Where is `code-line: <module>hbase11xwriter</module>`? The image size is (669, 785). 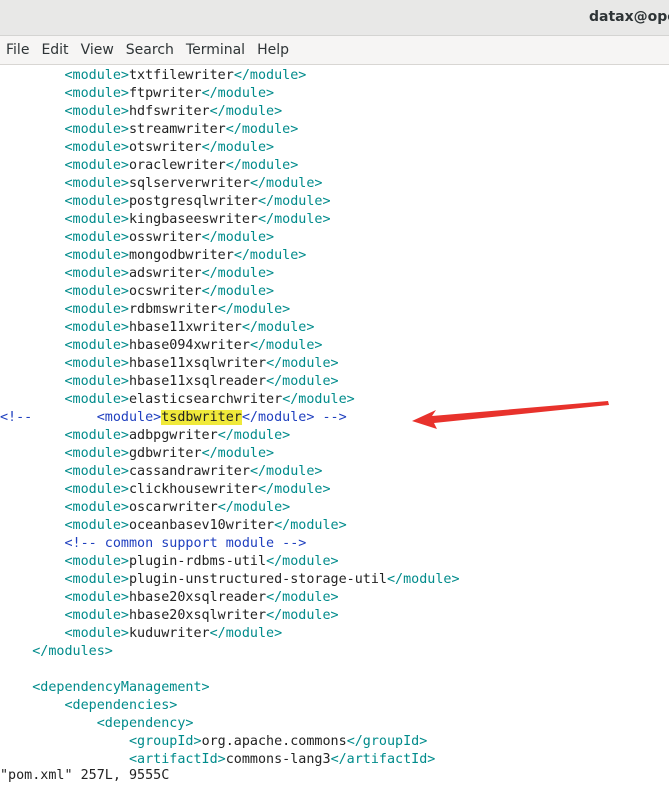
code-line: <module>hbase11xwriter</module> is located at coordinates (157, 328).